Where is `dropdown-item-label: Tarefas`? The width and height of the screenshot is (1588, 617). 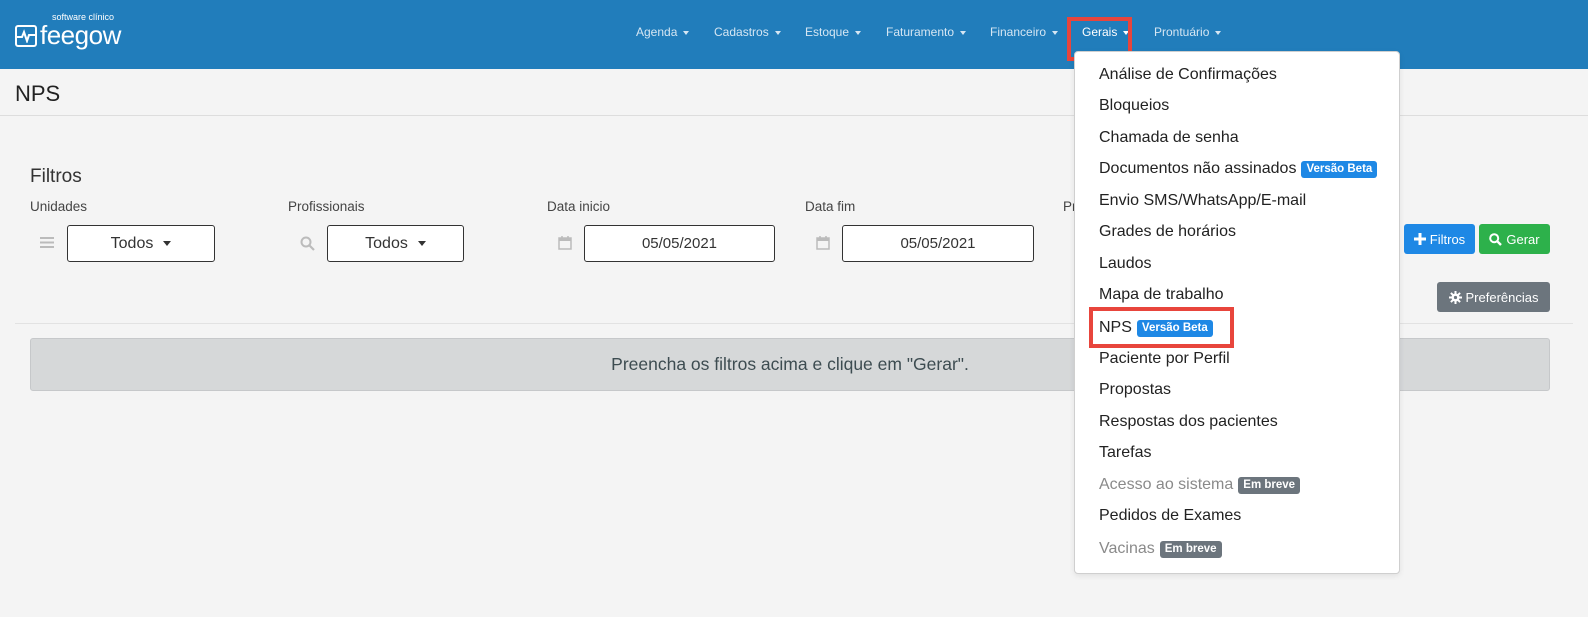
dropdown-item-label: Tarefas is located at coordinates (1125, 452).